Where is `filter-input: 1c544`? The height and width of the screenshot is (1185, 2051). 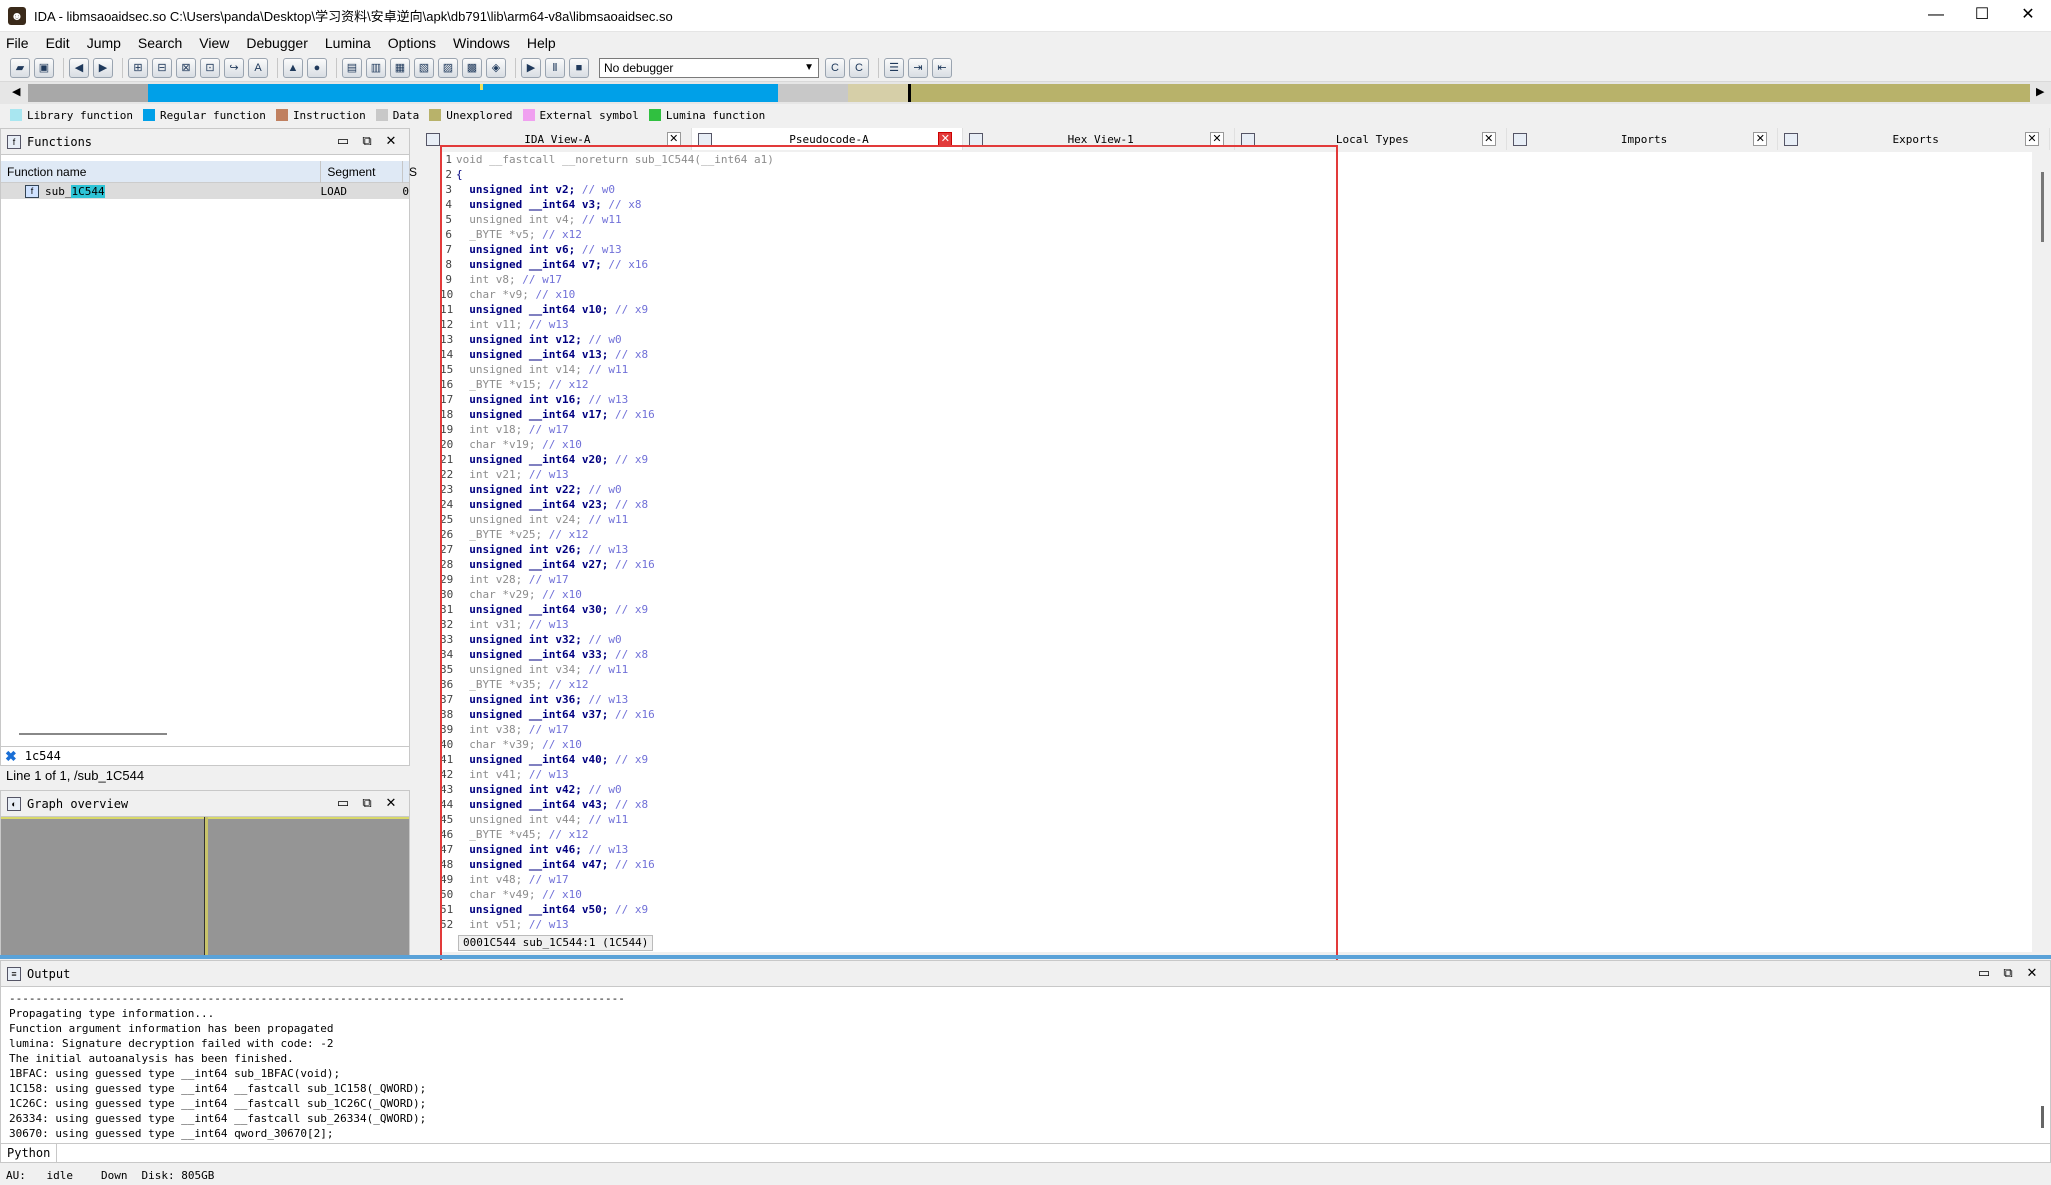 filter-input: 1c544 is located at coordinates (43, 756).